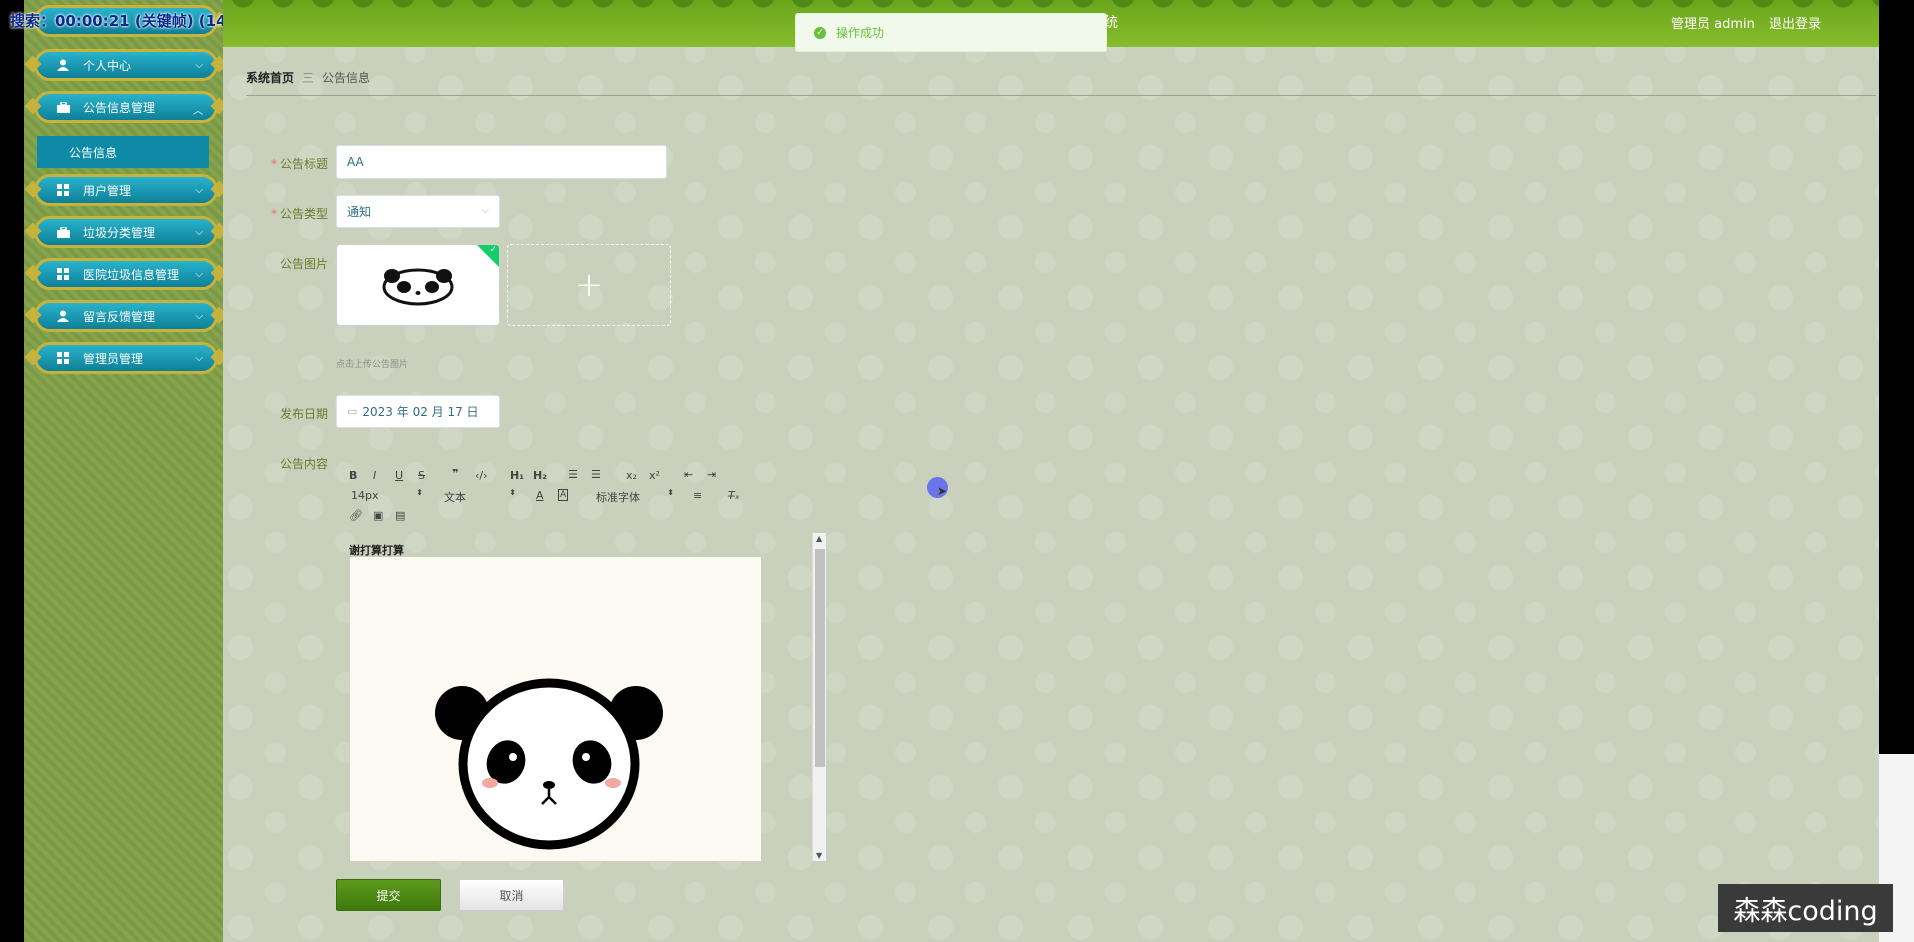 The width and height of the screenshot is (1914, 942). I want to click on editor-content-text: 谢打算打算, so click(376, 550).